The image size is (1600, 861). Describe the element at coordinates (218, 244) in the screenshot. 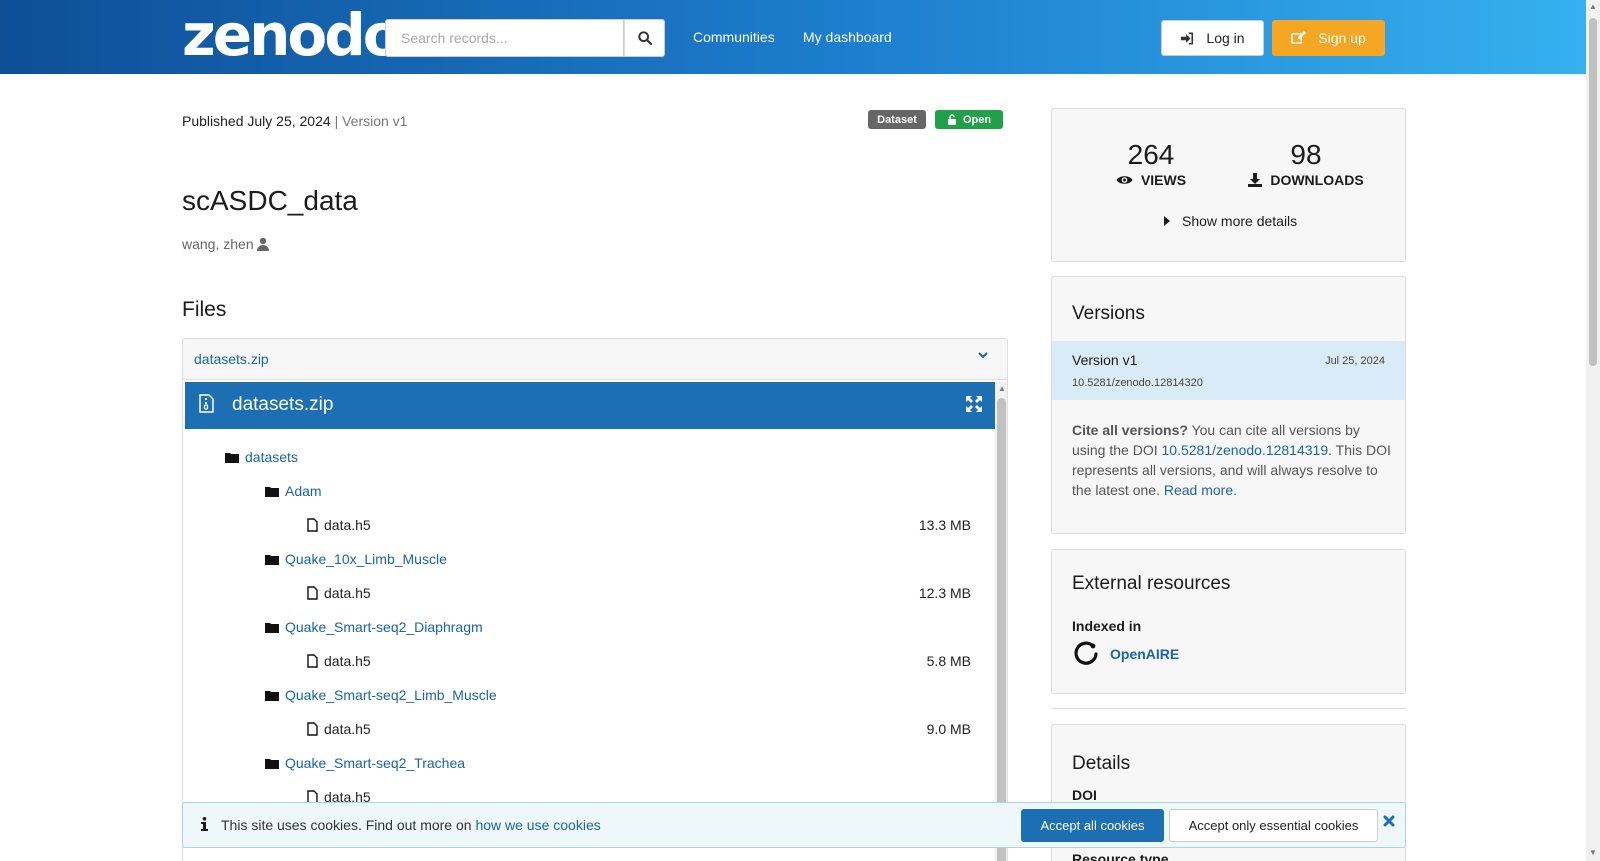

I see `creator-name: wang, zhen` at that location.